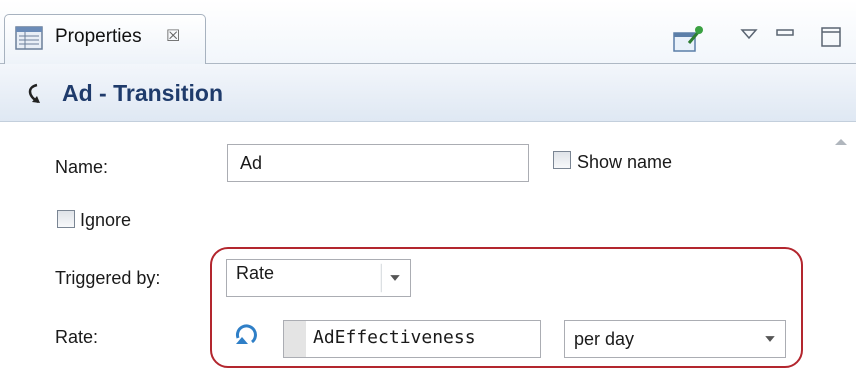 This screenshot has height=371, width=856. What do you see at coordinates (318, 278) in the screenshot?
I see `triggered-by-select: Rate` at bounding box center [318, 278].